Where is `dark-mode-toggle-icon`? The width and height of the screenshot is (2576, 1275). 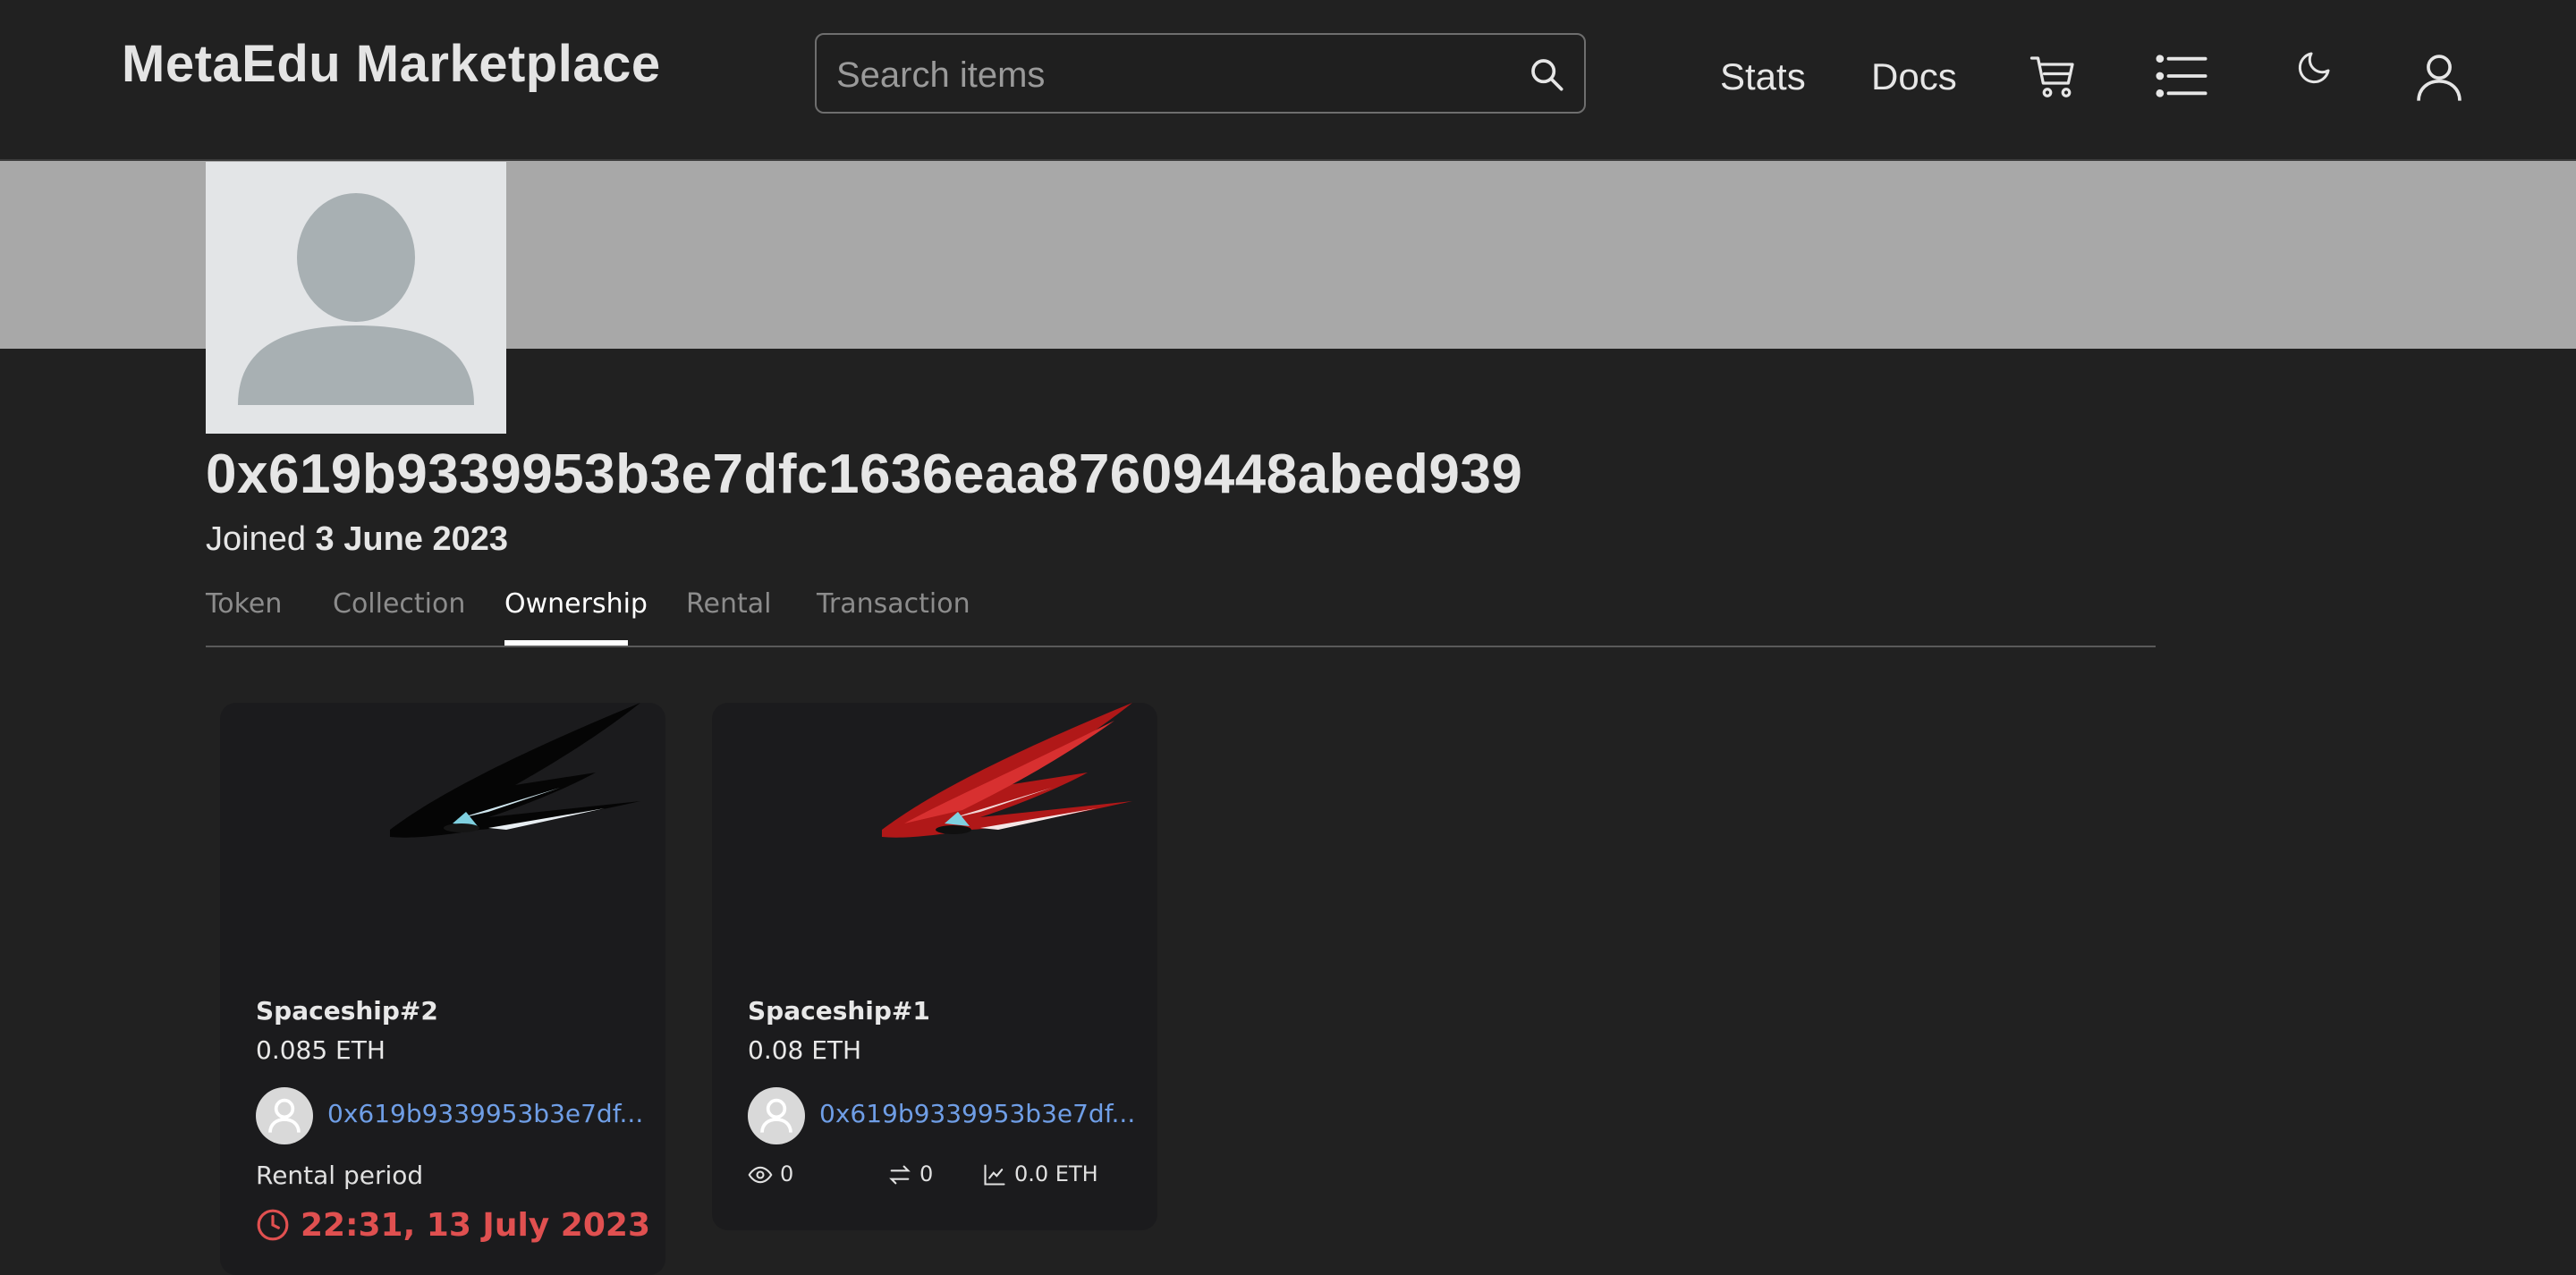 dark-mode-toggle-icon is located at coordinates (2311, 70).